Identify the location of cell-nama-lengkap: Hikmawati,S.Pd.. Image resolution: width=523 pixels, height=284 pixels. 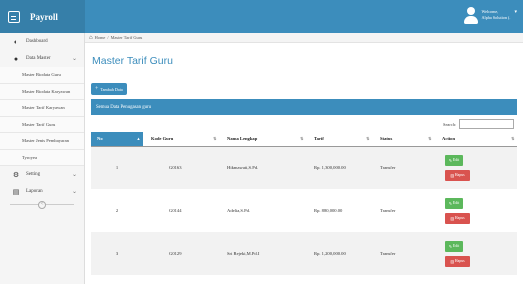
(243, 168).